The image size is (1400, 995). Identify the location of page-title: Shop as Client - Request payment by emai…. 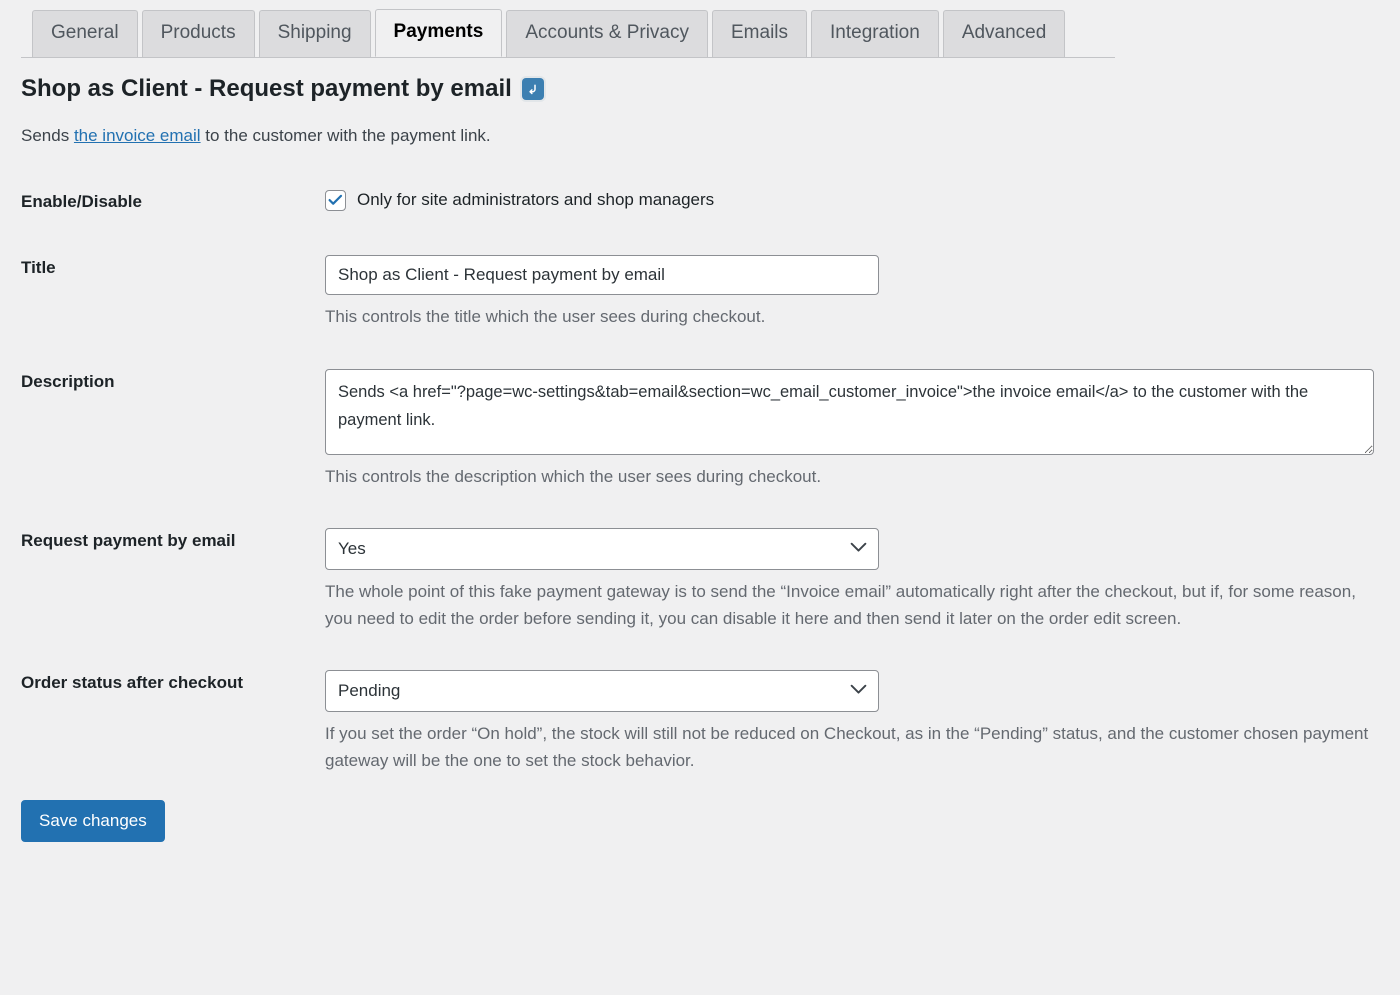
(710, 89).